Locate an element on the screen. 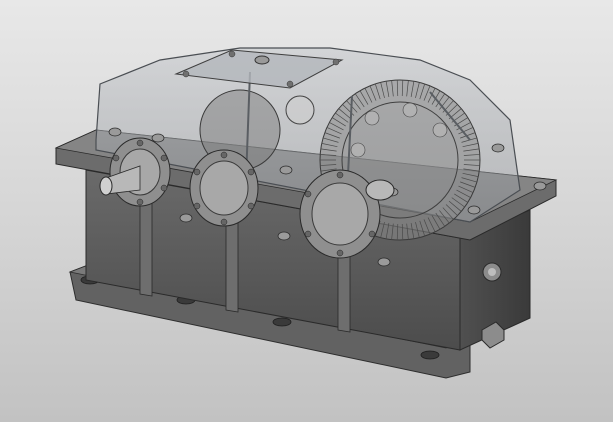  intermediate-bearing-cap is located at coordinates (224, 188).